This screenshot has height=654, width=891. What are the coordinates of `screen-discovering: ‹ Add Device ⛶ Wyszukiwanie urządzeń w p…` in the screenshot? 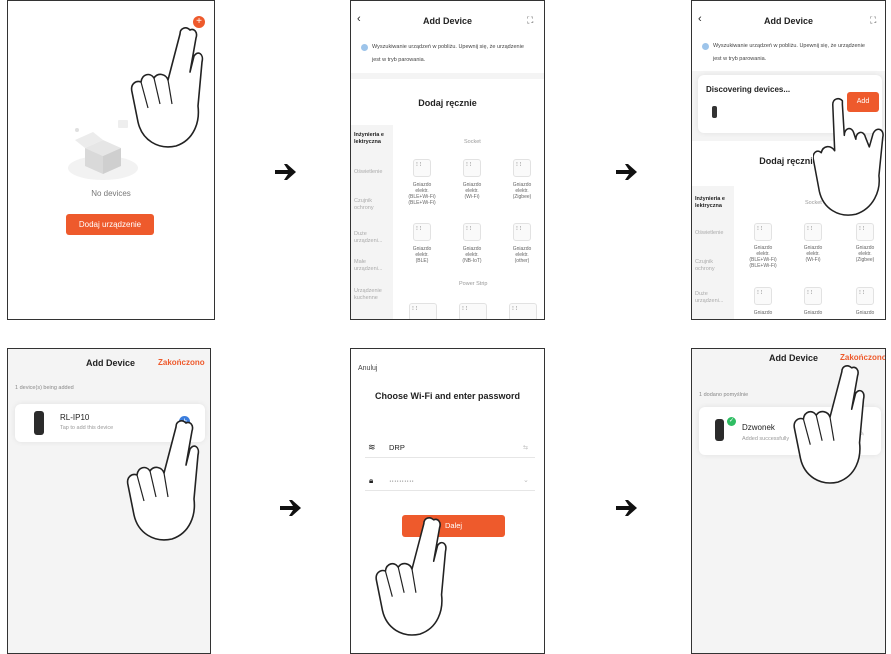 It's located at (788, 160).